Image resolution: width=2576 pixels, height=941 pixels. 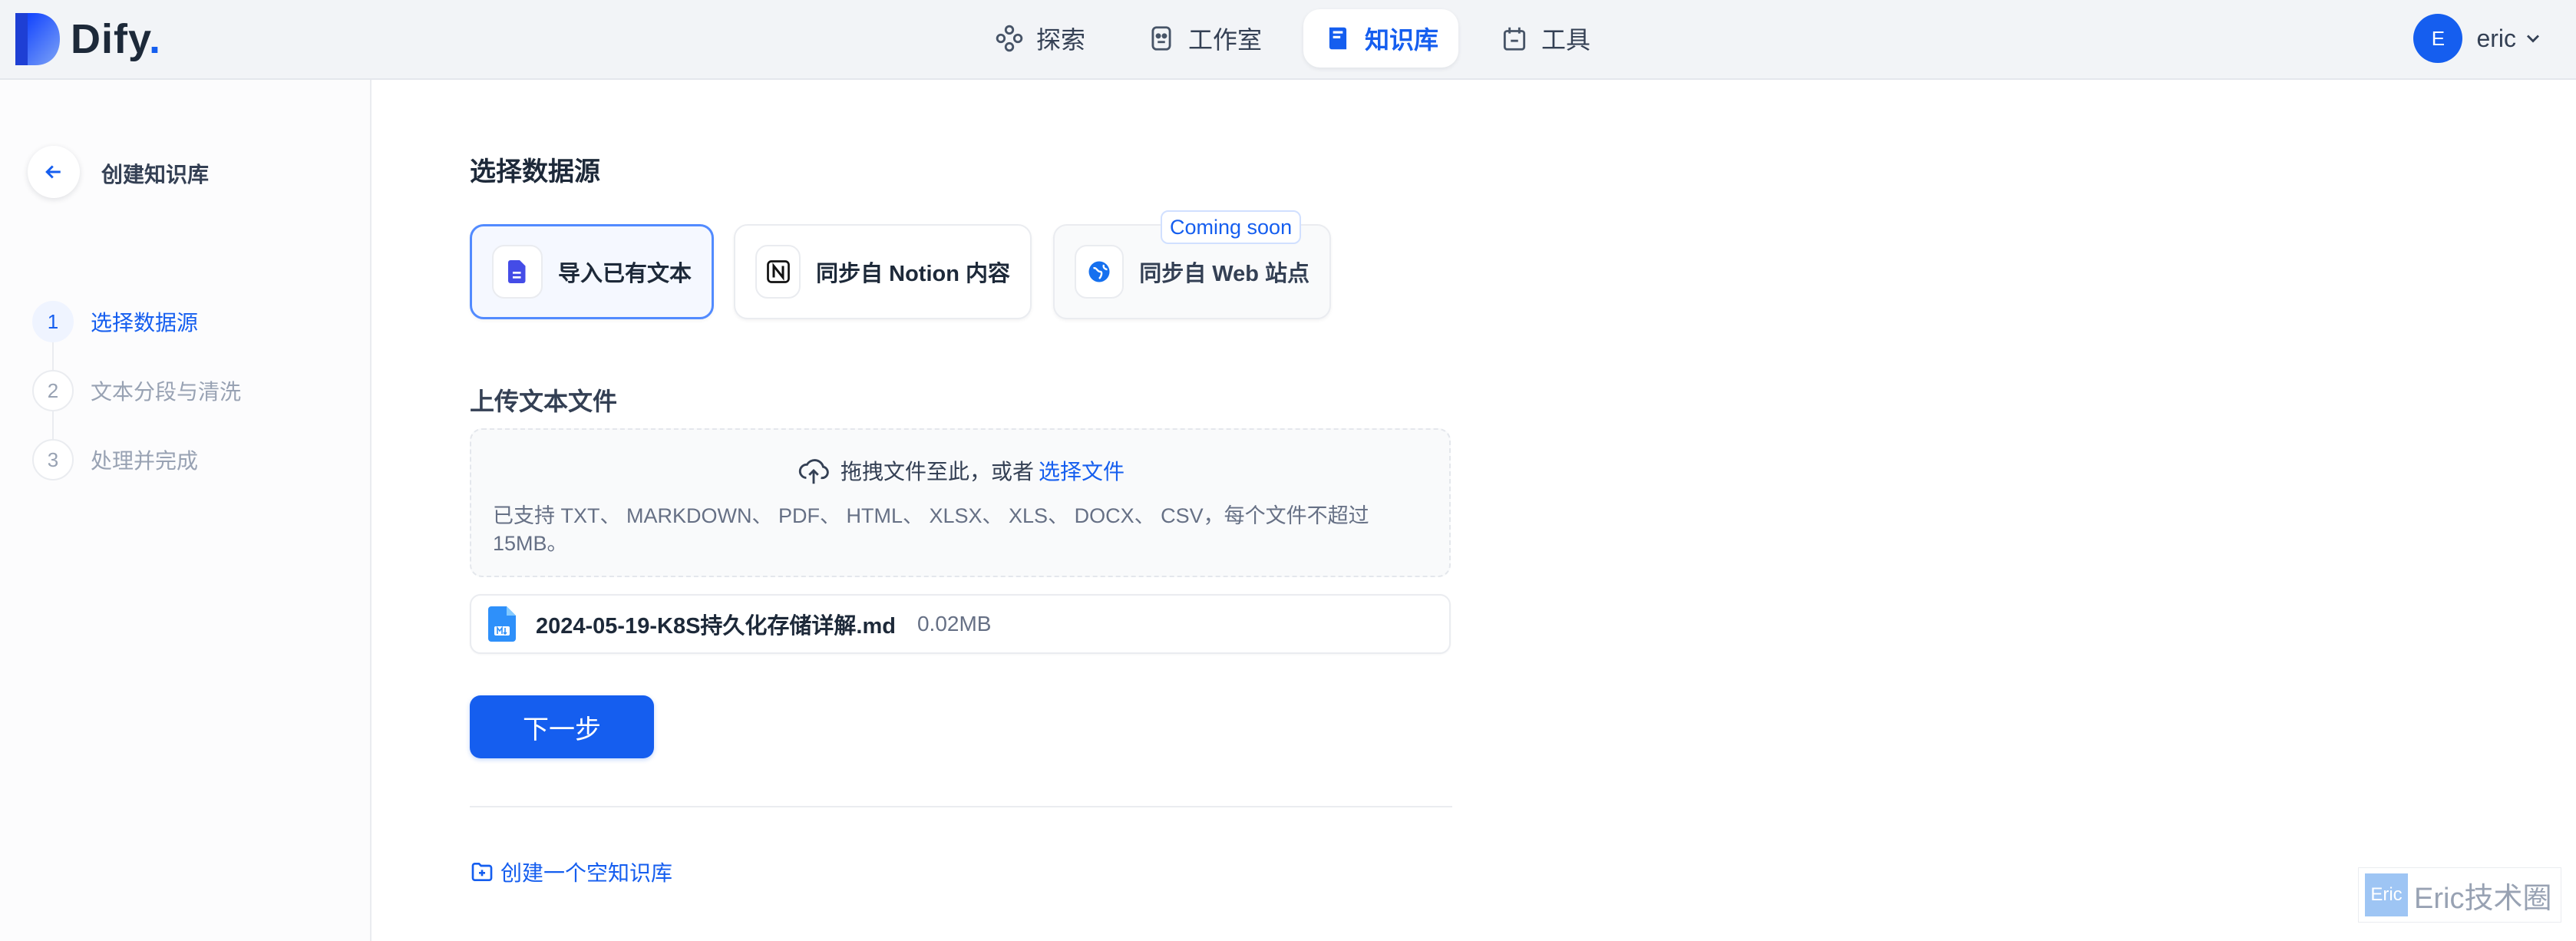 What do you see at coordinates (1161, 39) in the screenshot?
I see `robot-icon` at bounding box center [1161, 39].